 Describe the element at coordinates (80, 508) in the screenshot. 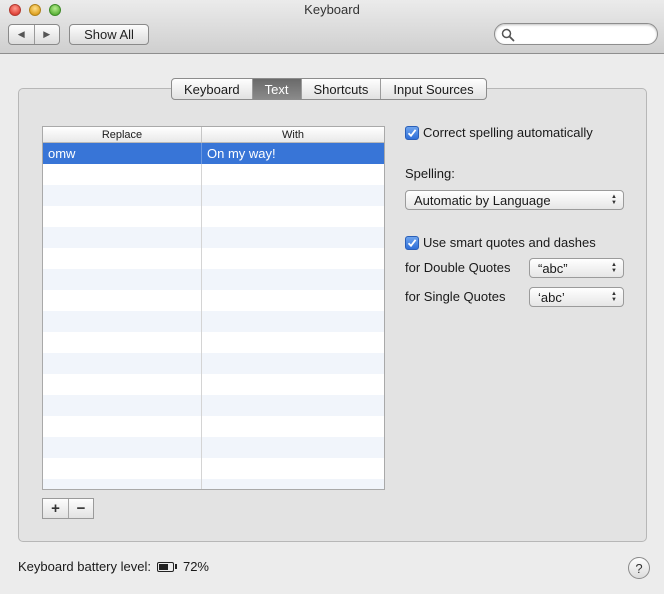

I see `remove-replacement-button: −` at that location.